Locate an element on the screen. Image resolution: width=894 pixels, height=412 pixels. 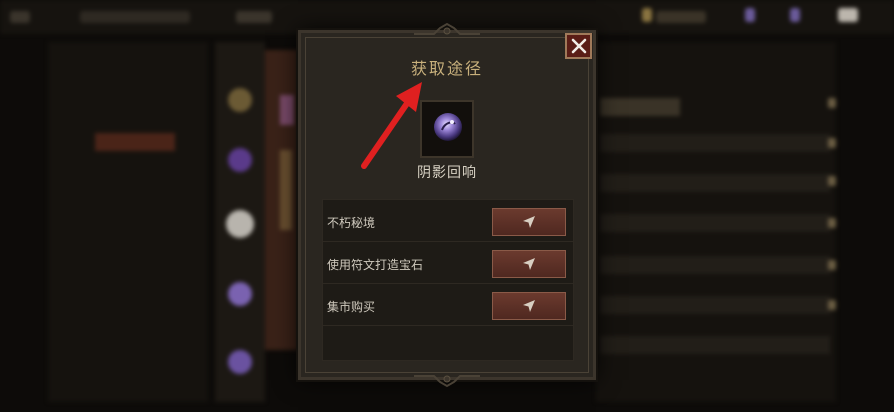
dialog-title: 获取途径 is located at coordinates (446, 68).